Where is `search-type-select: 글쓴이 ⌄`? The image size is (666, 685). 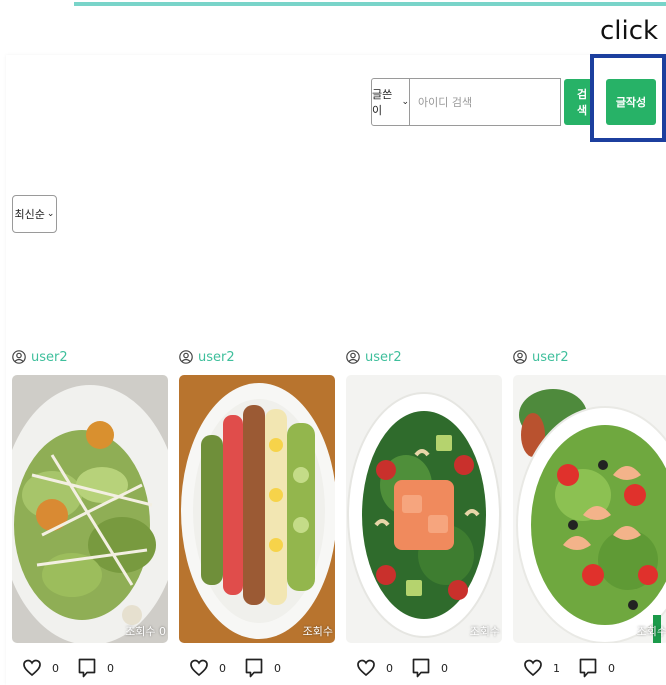
search-type-select: 글쓴이 ⌄ is located at coordinates (390, 102).